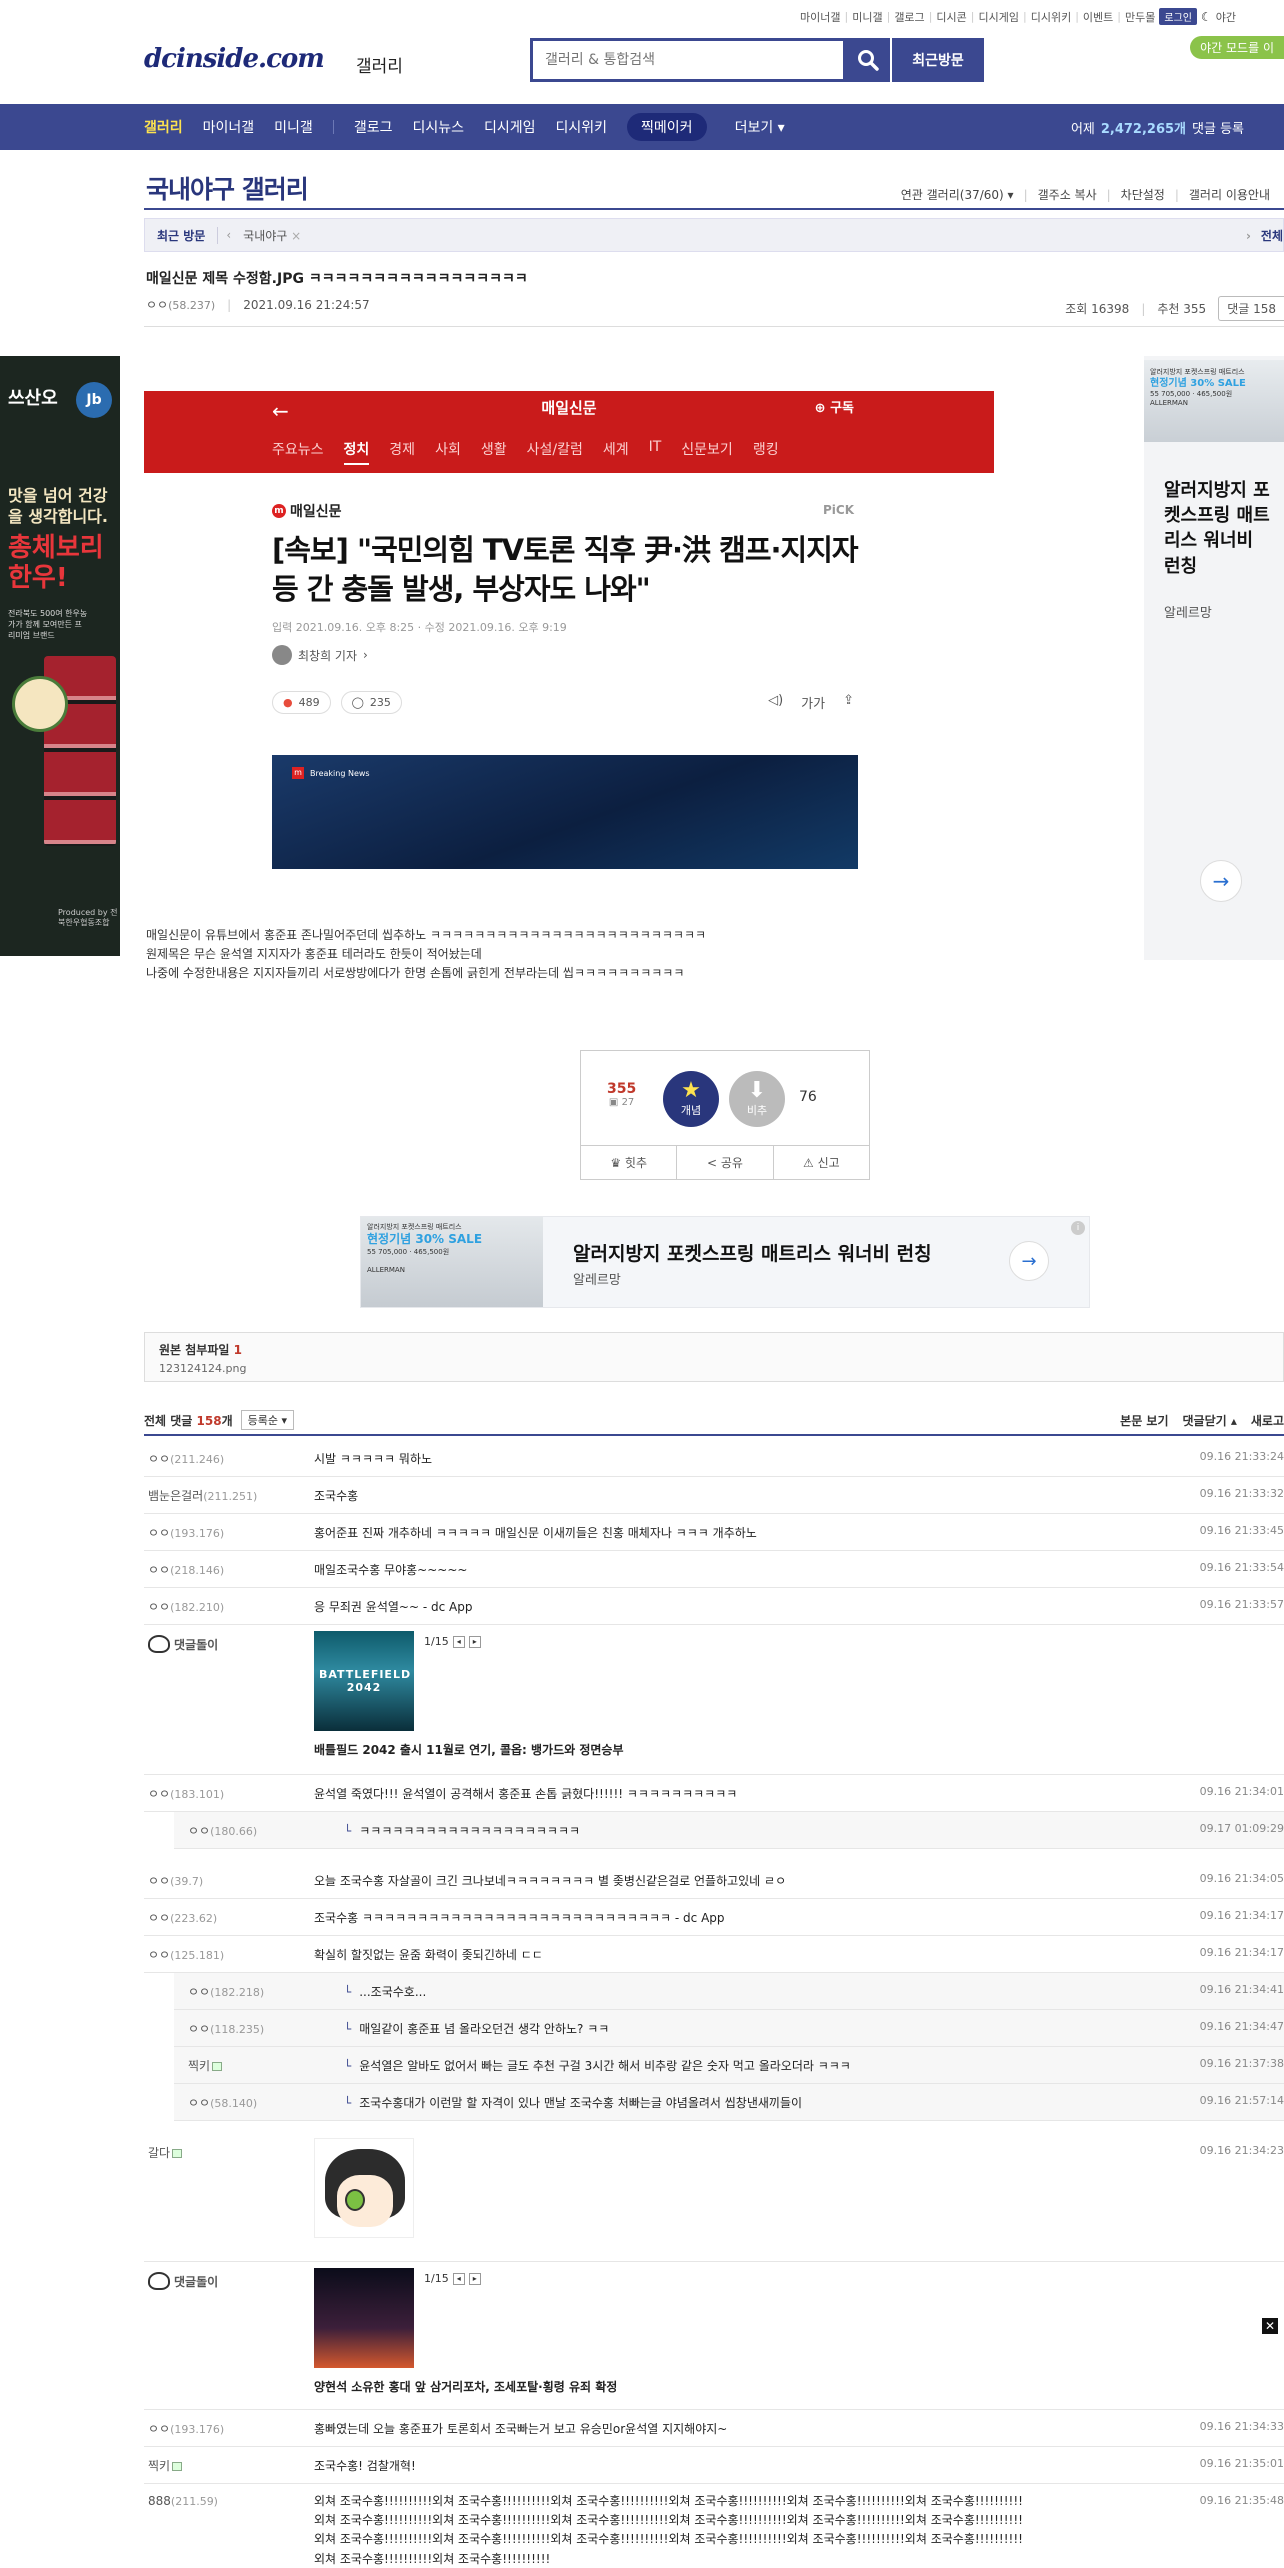  Describe the element at coordinates (1267, 1420) in the screenshot. I see `refresh-comments-button: 새로고` at that location.